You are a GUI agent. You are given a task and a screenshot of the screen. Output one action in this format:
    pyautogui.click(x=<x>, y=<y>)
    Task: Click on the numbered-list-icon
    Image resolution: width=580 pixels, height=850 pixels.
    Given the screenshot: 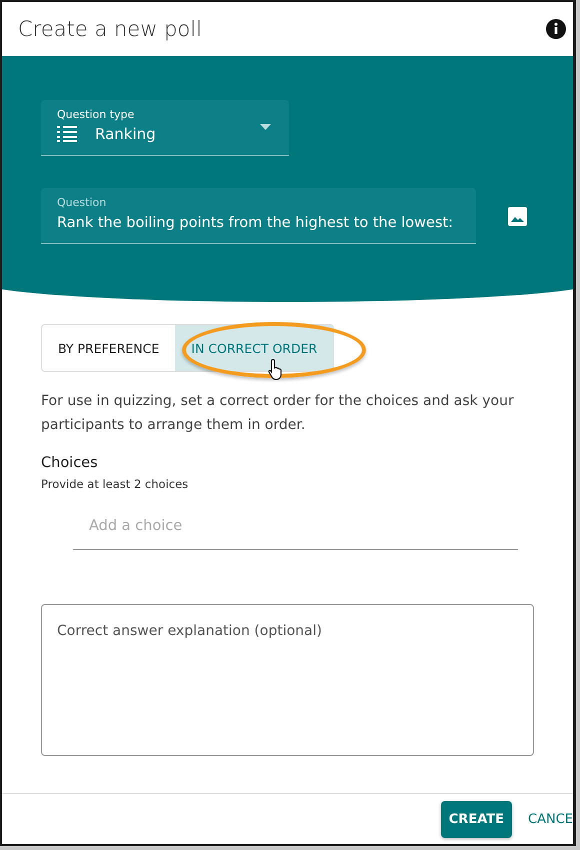 What is the action you would take?
    pyautogui.click(x=67, y=134)
    